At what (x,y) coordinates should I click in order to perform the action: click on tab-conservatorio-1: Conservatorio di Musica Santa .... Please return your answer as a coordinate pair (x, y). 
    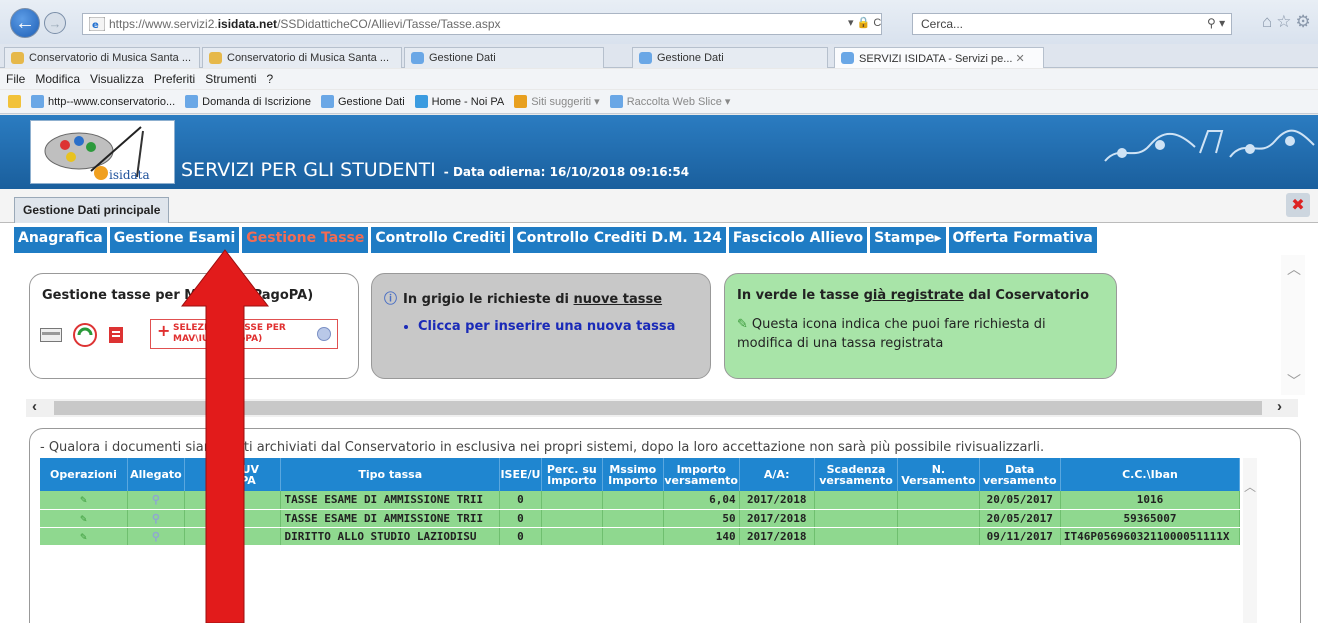
    Looking at the image, I should click on (102, 57).